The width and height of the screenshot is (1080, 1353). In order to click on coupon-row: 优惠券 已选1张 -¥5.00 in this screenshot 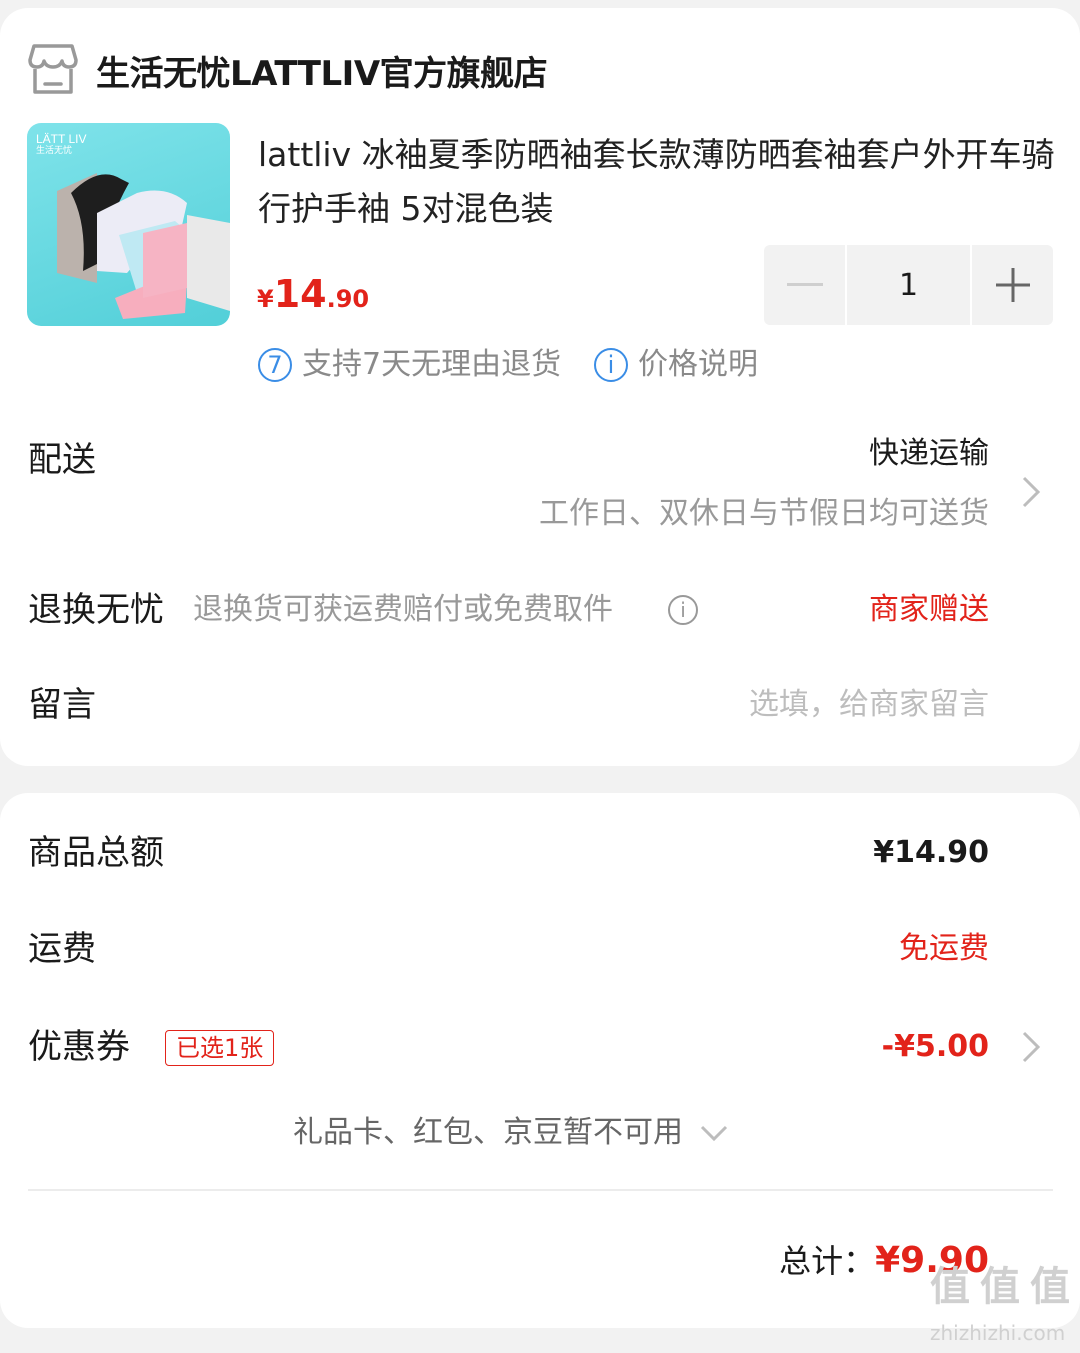, I will do `click(540, 1049)`.